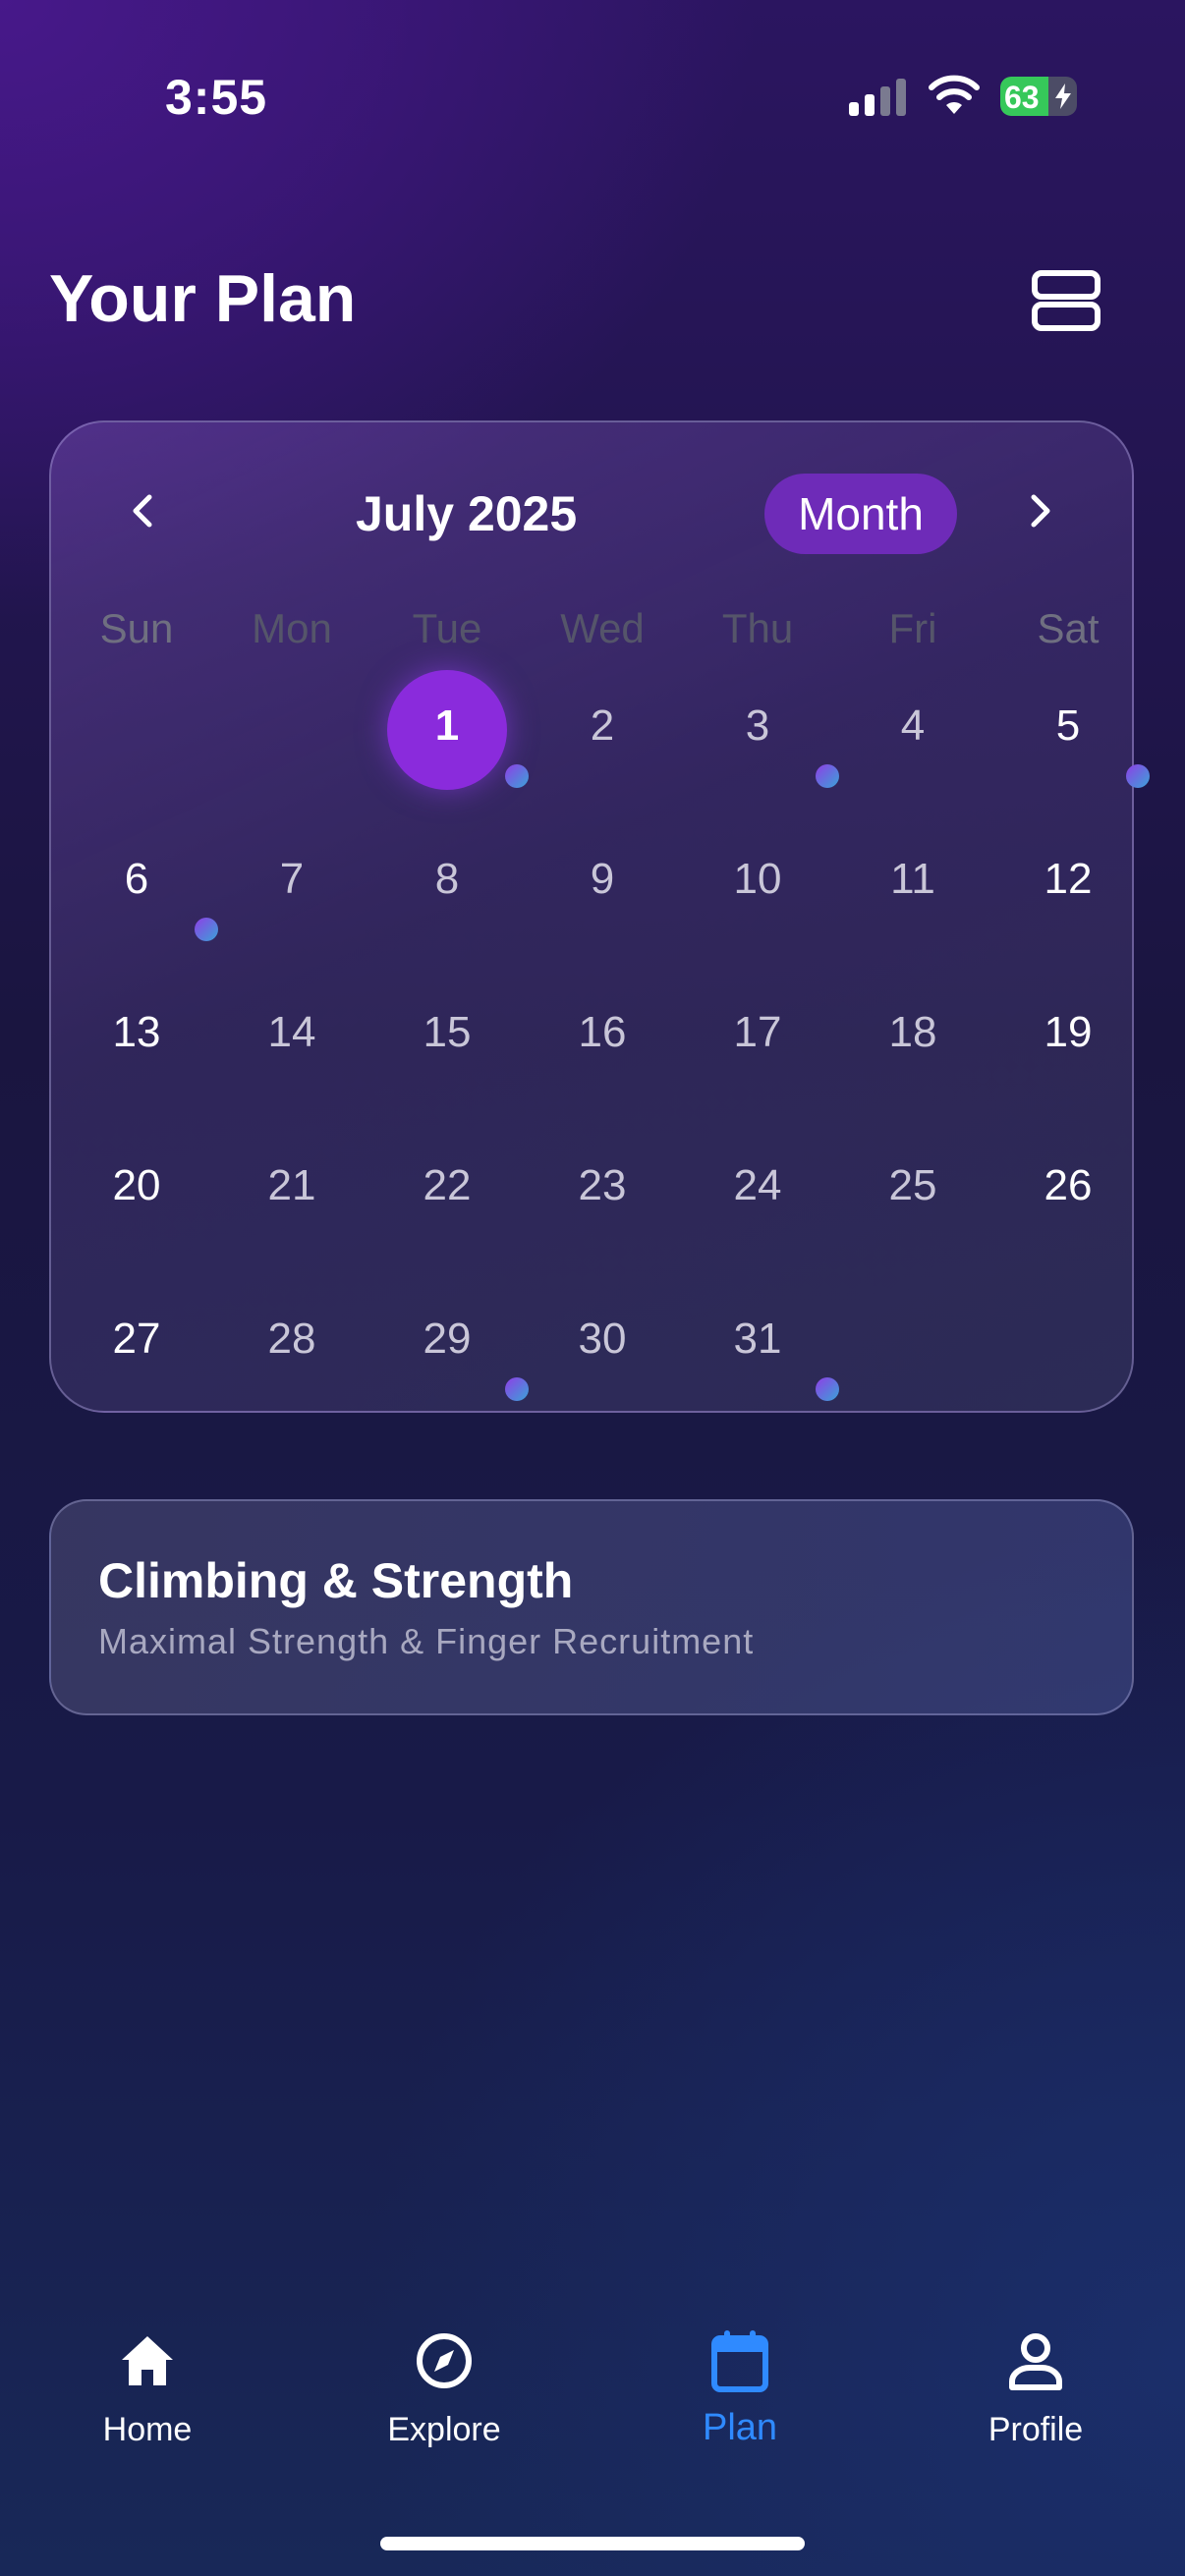 The width and height of the screenshot is (1185, 2576). What do you see at coordinates (216, 97) in the screenshot?
I see `status-time: 3:55` at bounding box center [216, 97].